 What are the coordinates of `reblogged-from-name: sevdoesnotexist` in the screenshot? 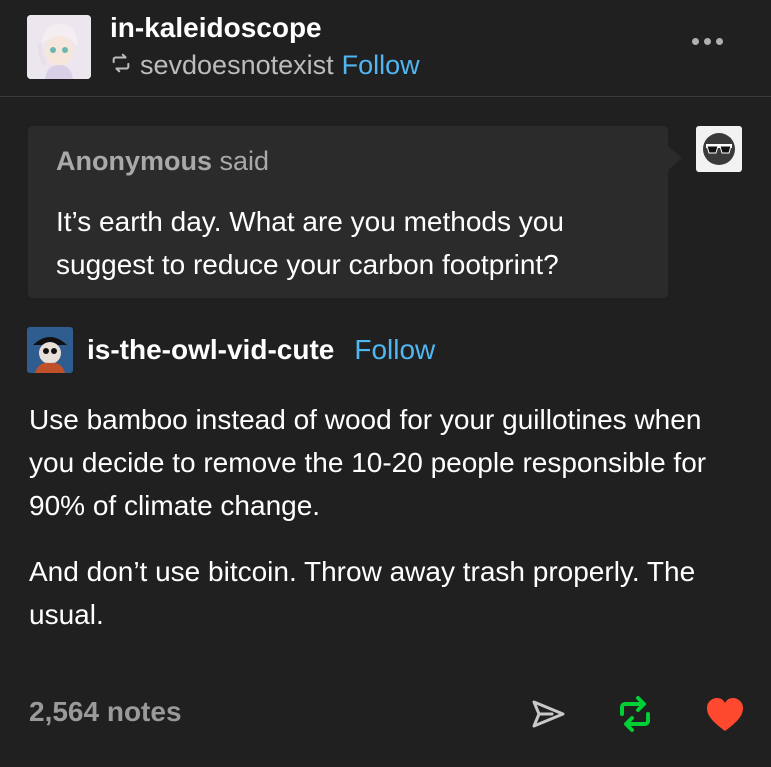 It's located at (237, 65).